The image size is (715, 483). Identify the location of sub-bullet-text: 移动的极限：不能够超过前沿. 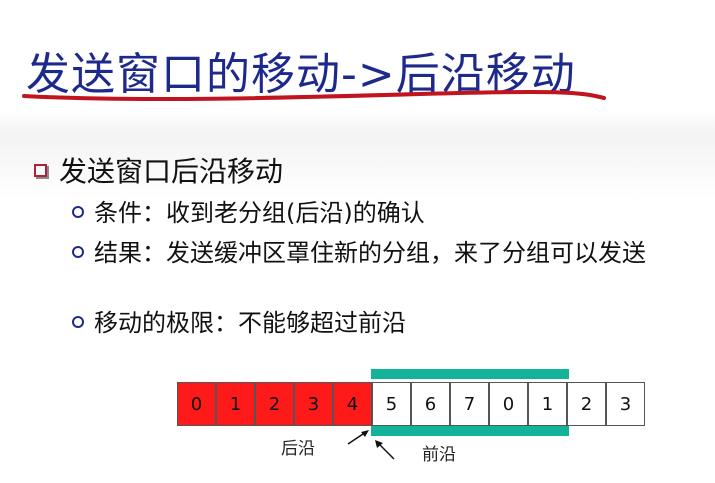
(250, 323).